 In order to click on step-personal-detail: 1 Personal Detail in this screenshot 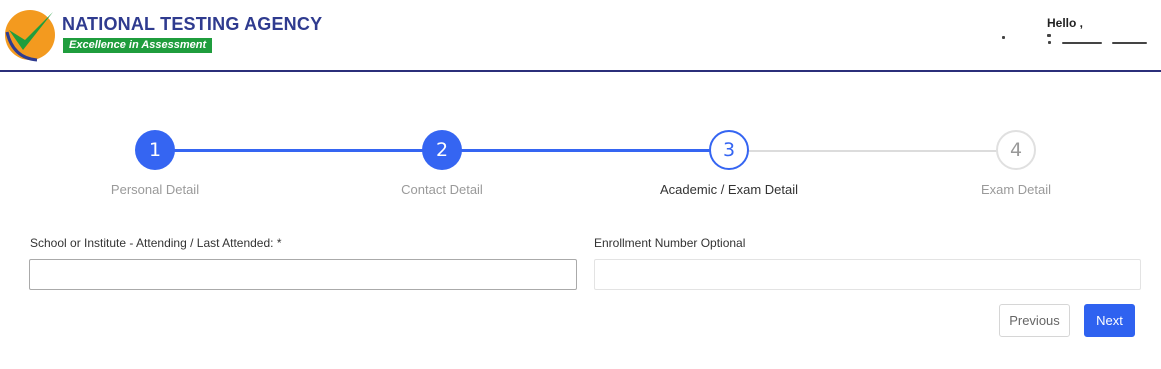, I will do `click(155, 162)`.